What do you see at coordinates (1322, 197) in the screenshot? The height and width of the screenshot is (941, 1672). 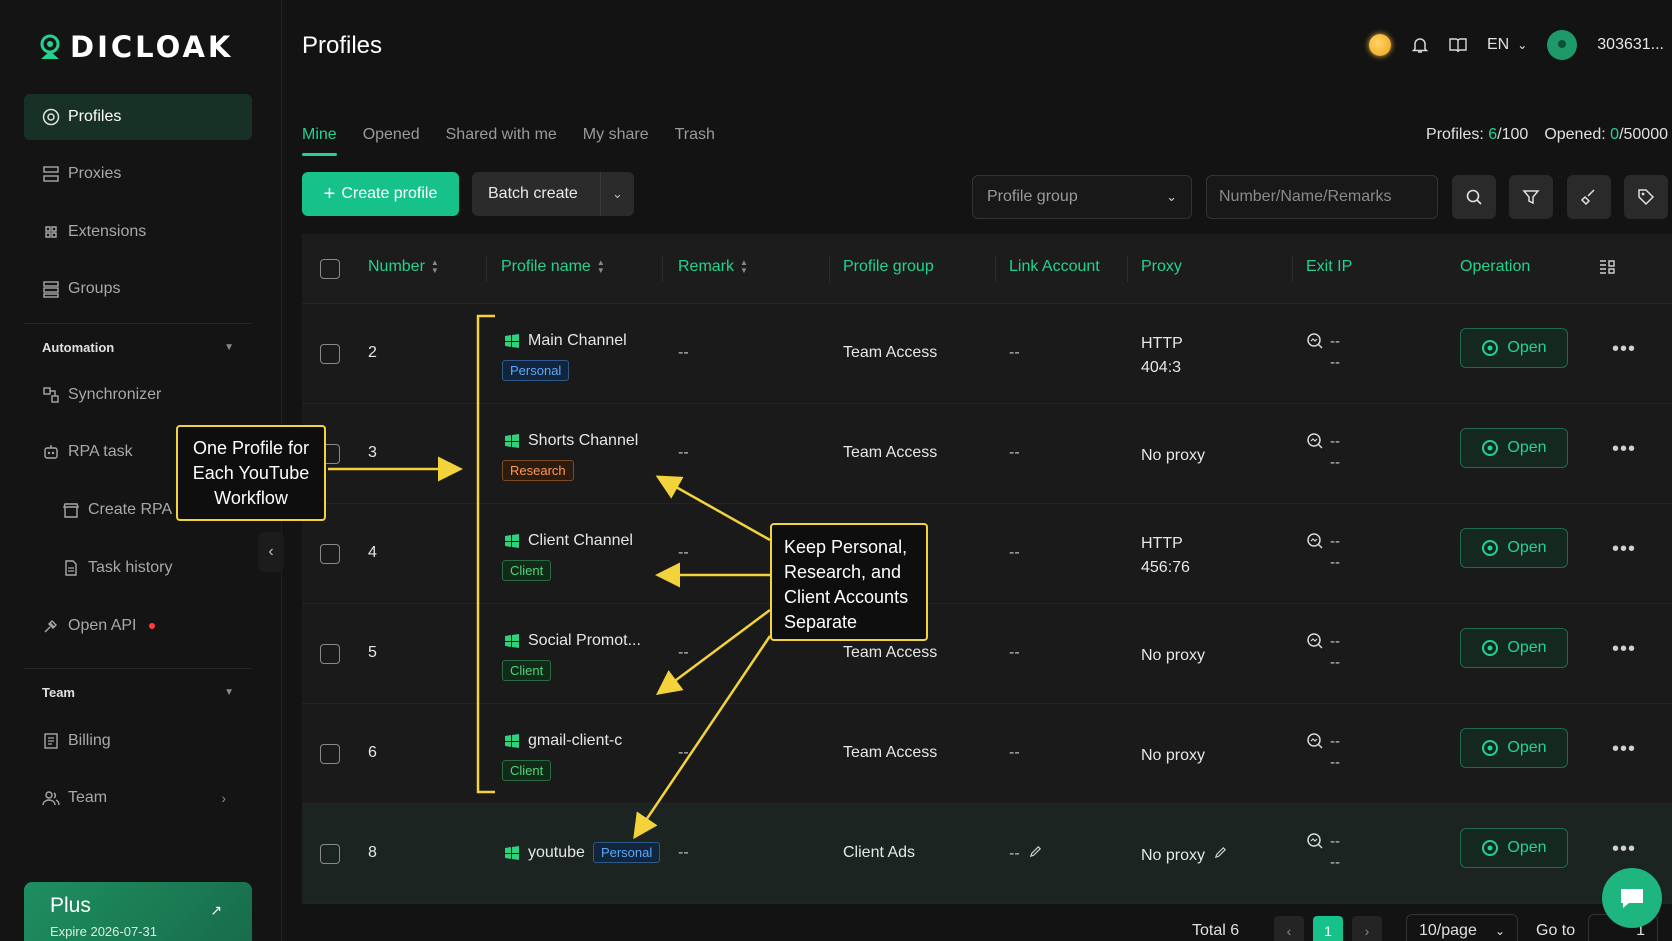 I see `search-input` at bounding box center [1322, 197].